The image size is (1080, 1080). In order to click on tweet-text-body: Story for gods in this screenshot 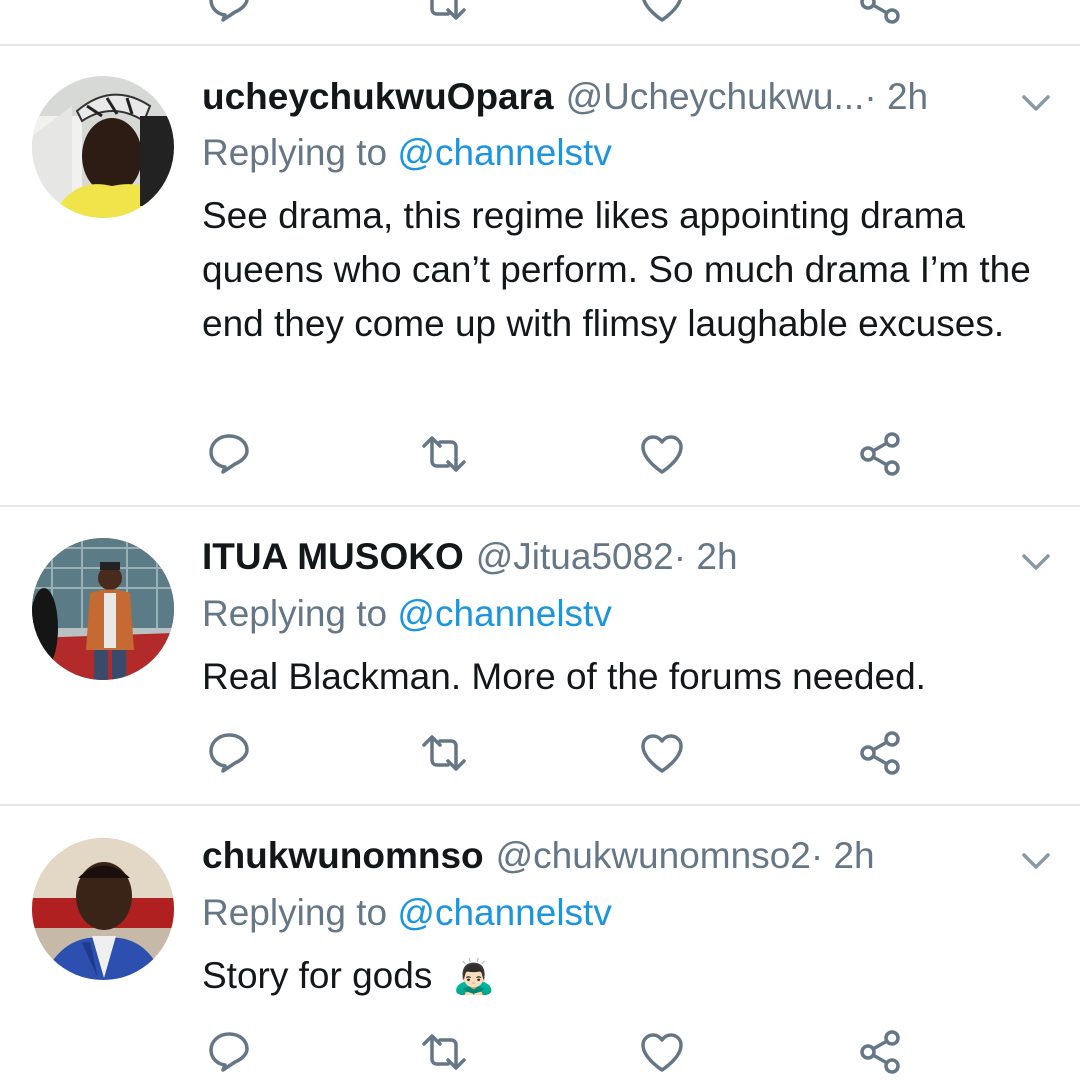, I will do `click(317, 975)`.